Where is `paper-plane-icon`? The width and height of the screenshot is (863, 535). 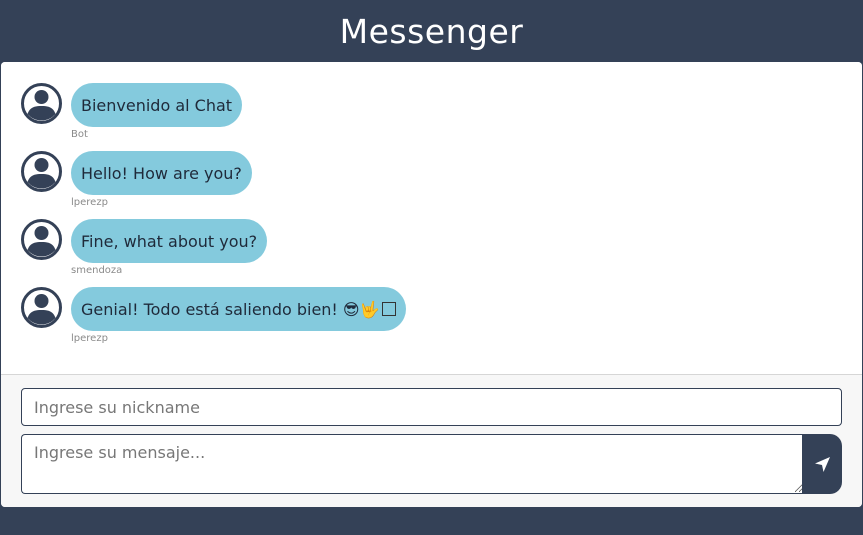
paper-plane-icon is located at coordinates (822, 464).